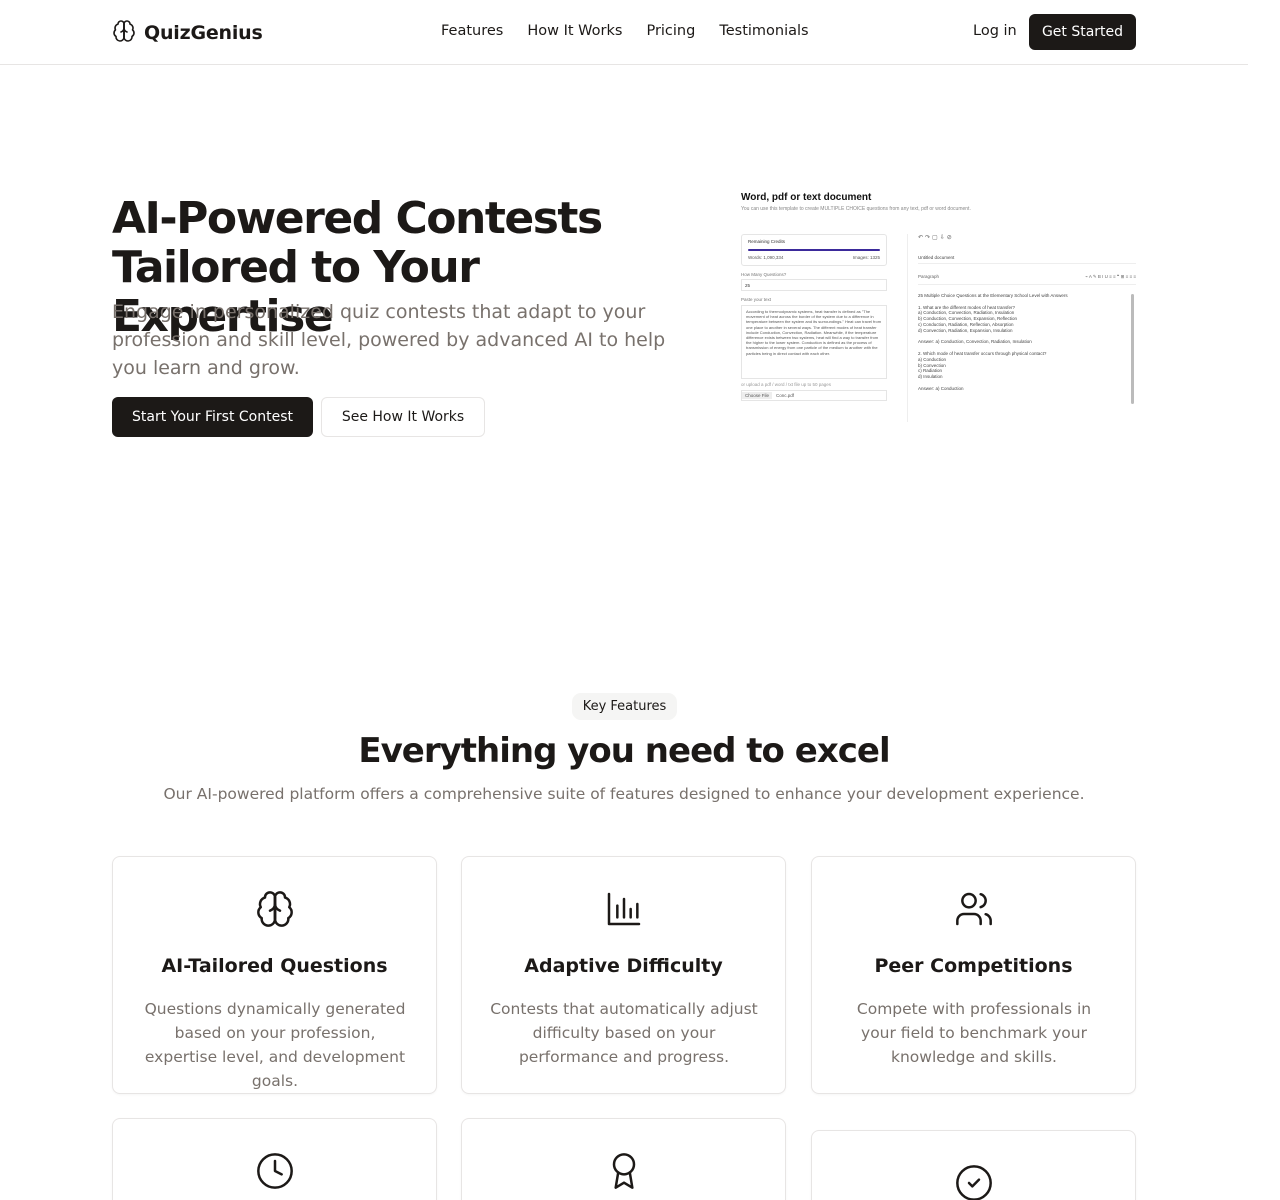 Image resolution: width=1280 pixels, height=1200 pixels. I want to click on nav-how-it-works: How It Works, so click(574, 31).